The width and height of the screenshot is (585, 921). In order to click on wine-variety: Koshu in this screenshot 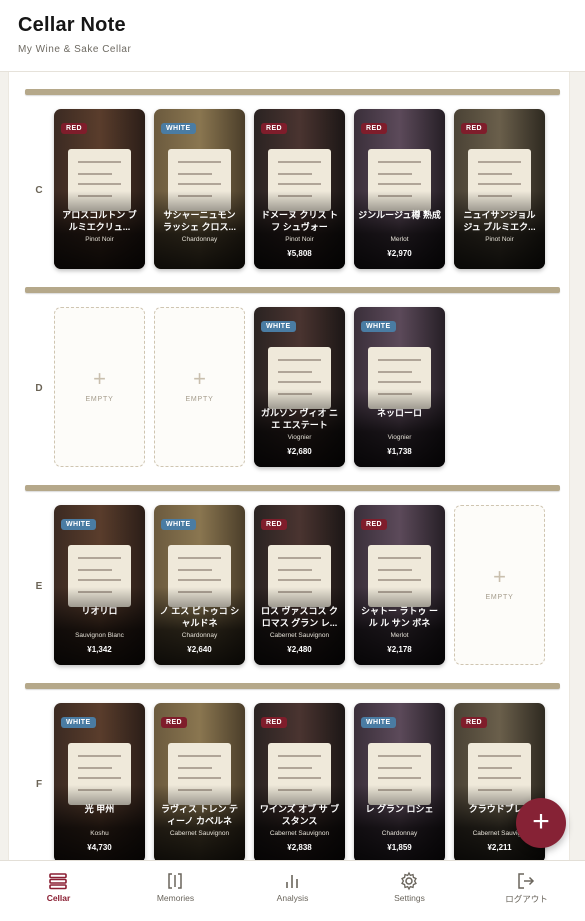, I will do `click(99, 833)`.